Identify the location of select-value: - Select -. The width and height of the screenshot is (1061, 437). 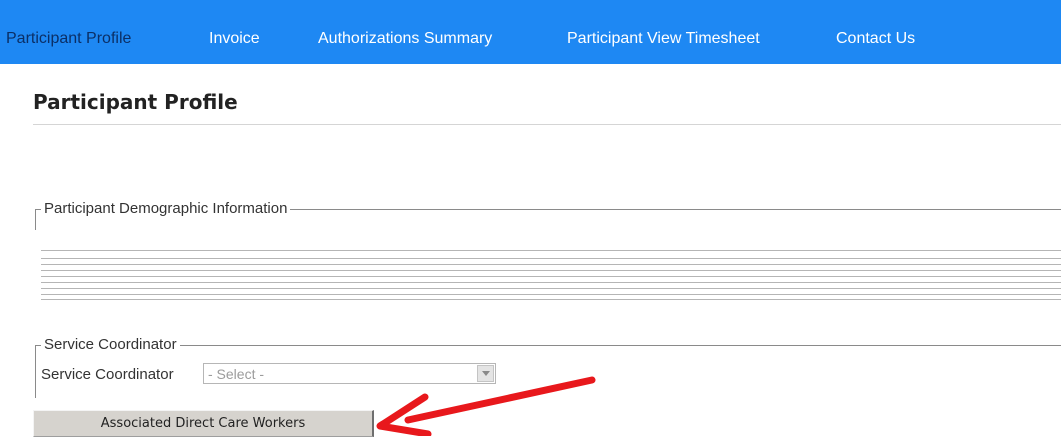
(236, 374).